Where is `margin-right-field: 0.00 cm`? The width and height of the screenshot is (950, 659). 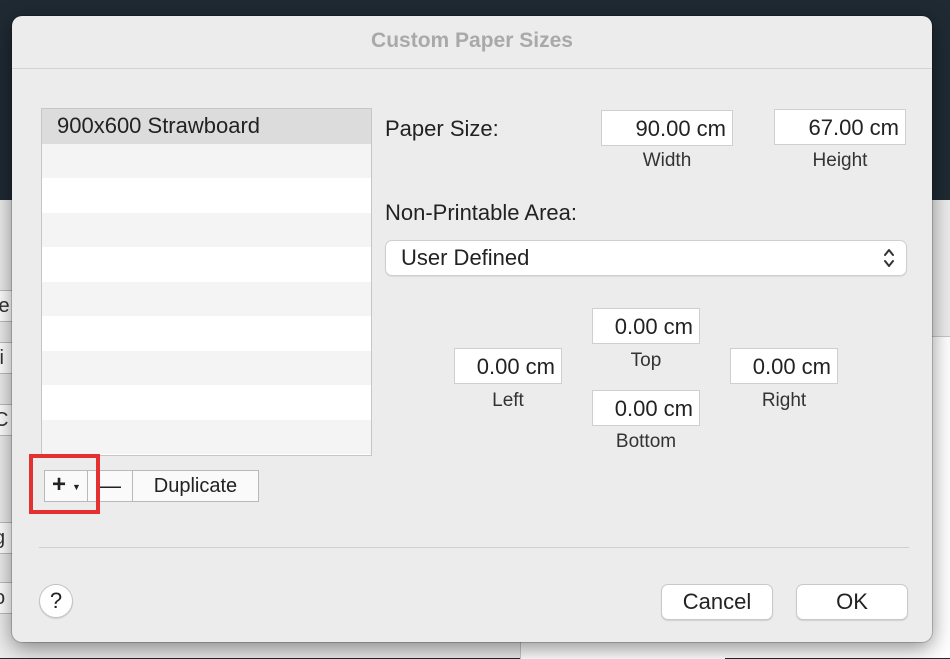
margin-right-field: 0.00 cm is located at coordinates (784, 366).